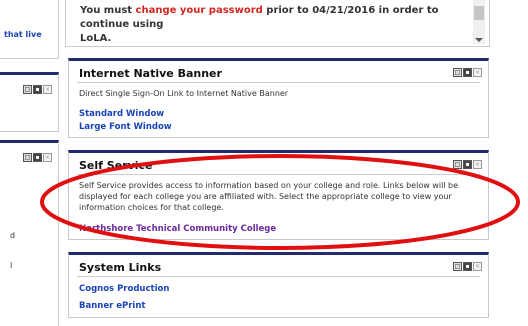 Image resolution: width=528 pixels, height=326 pixels. I want to click on notice-scrollbar, so click(479, 22).